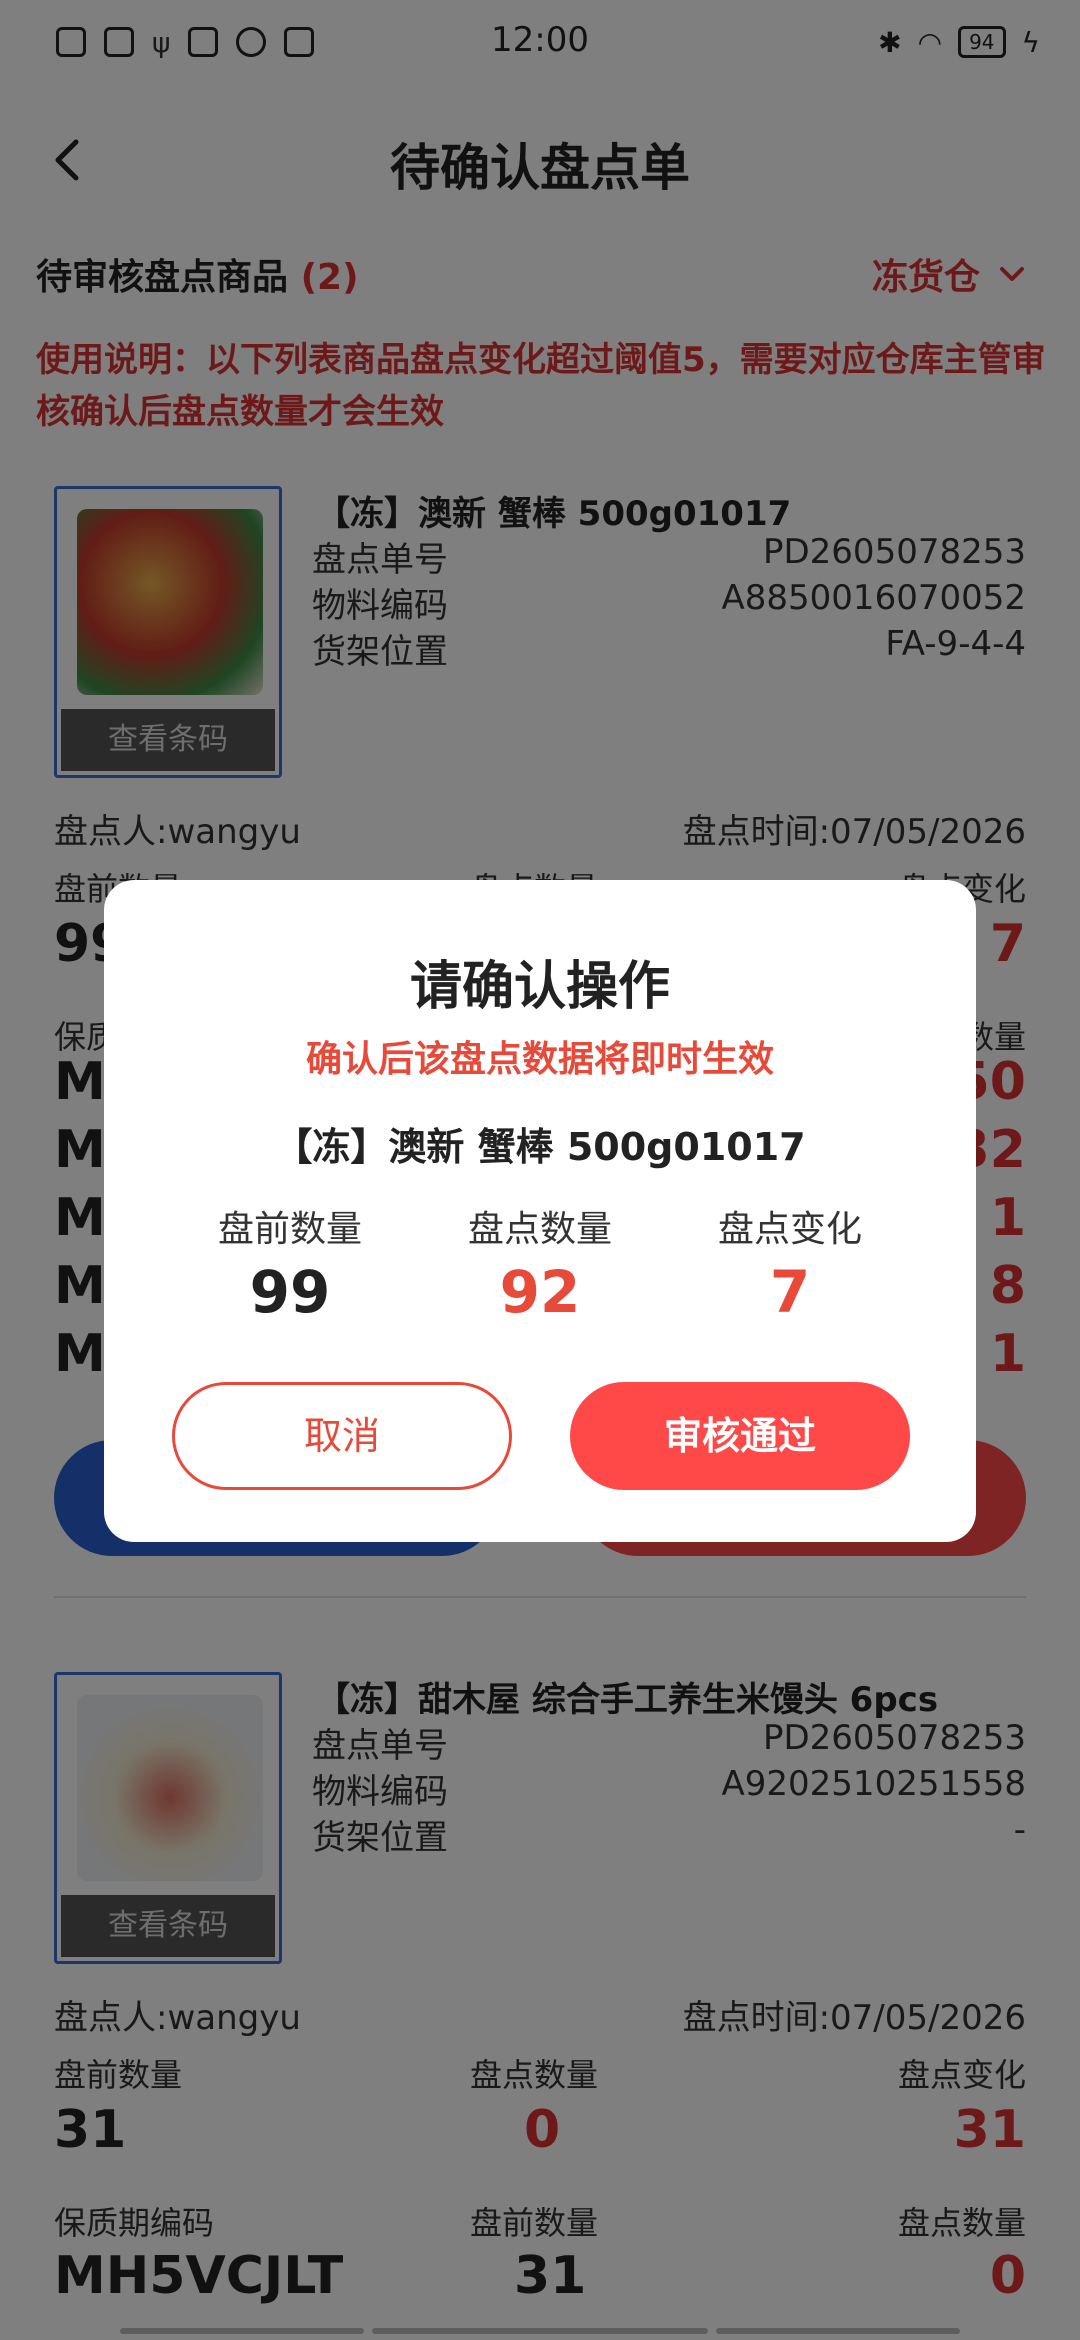 This screenshot has height=2340, width=1080. What do you see at coordinates (790, 1292) in the screenshot?
I see `dialog-qty-value: 7` at bounding box center [790, 1292].